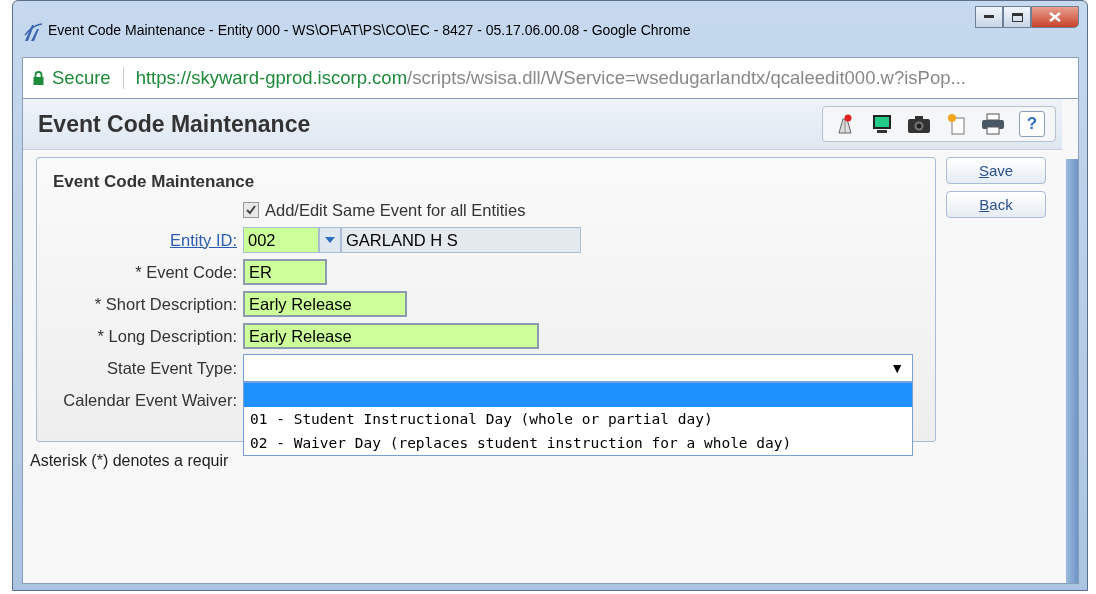 This screenshot has height=594, width=1096. What do you see at coordinates (285, 272) in the screenshot?
I see `text-field: ER` at bounding box center [285, 272].